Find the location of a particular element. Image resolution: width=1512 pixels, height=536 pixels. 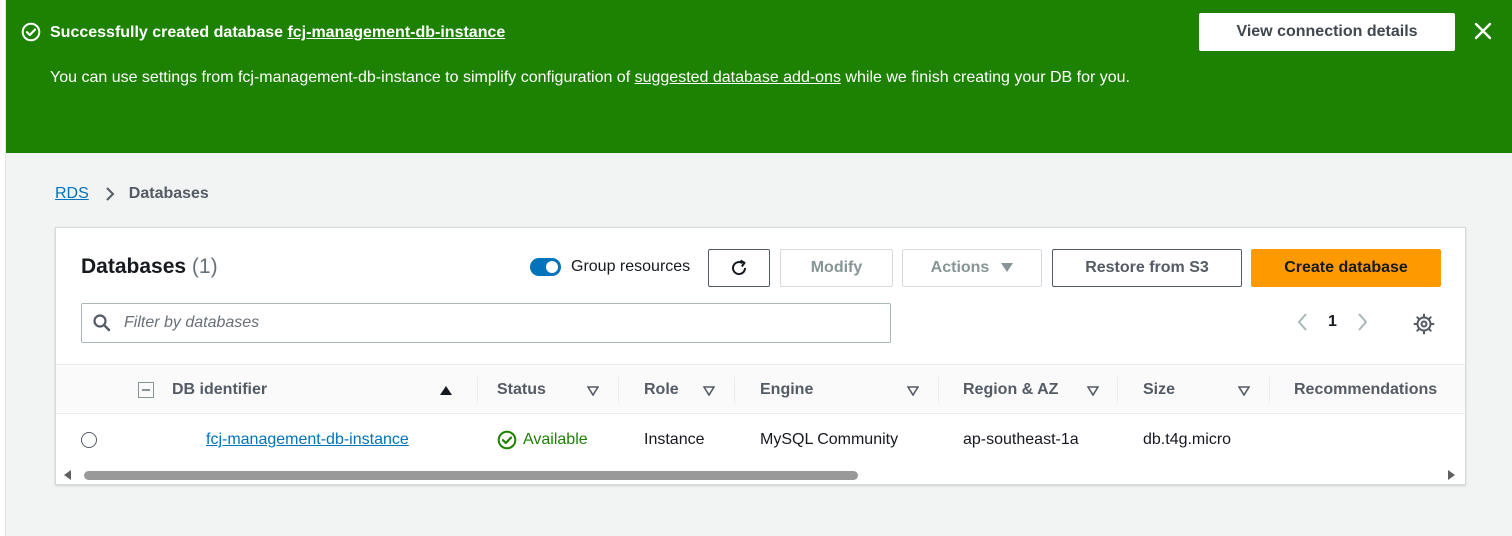

actions-label: Actions is located at coordinates (960, 267).